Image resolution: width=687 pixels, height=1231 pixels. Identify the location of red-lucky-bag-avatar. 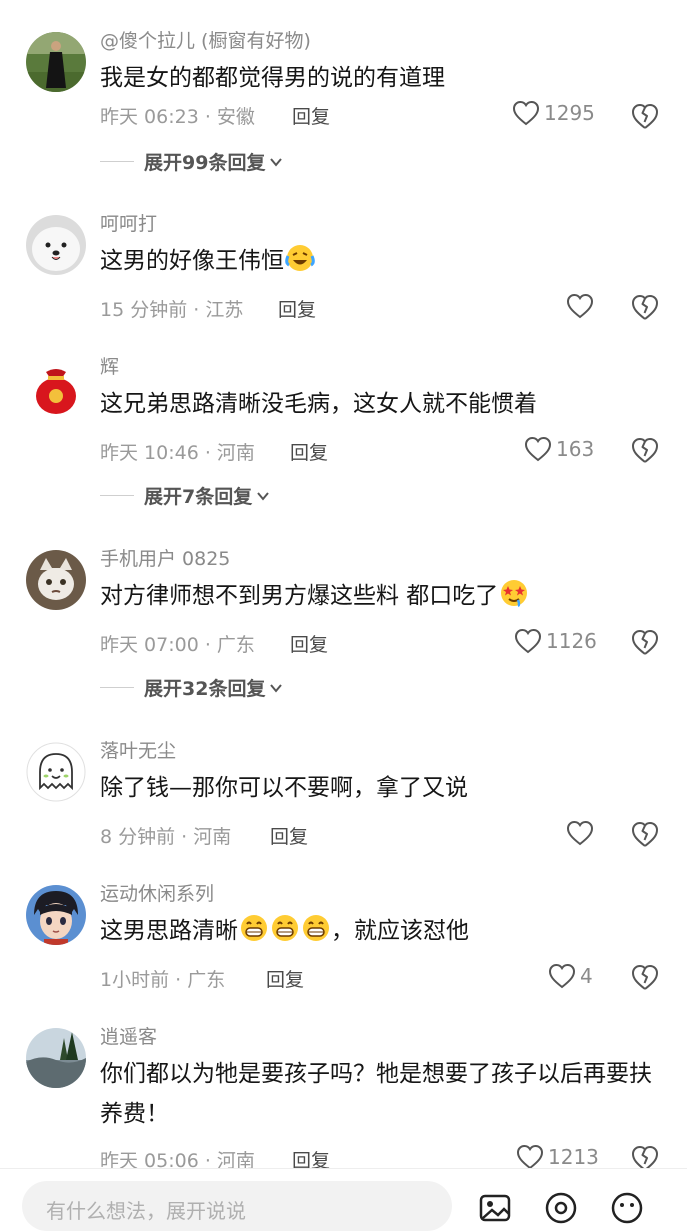
(56, 388).